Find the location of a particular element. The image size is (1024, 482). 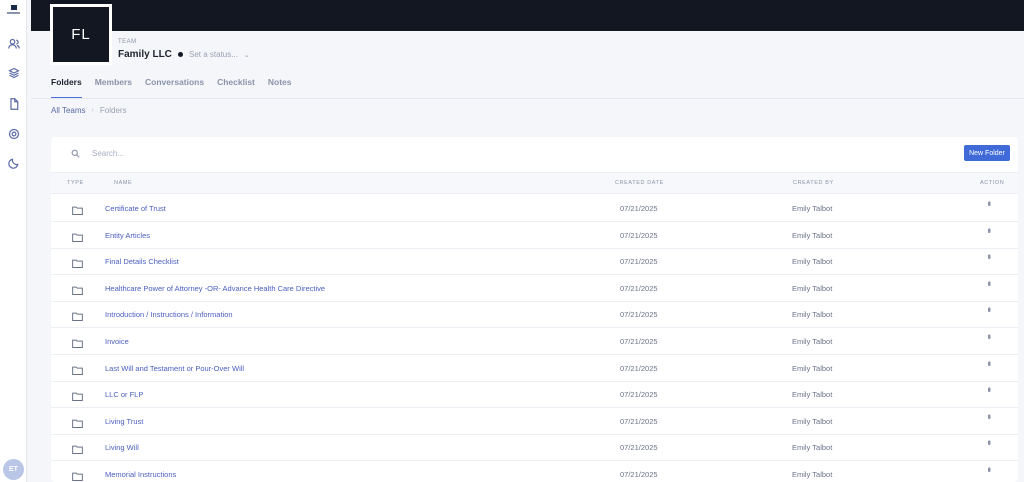

avatar: ET is located at coordinates (13, 469).